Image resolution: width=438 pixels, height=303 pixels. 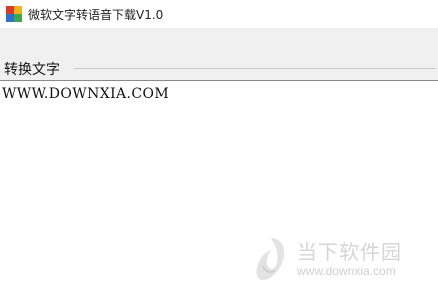 I want to click on watermark-name: 当下软件园, so click(x=349, y=252).